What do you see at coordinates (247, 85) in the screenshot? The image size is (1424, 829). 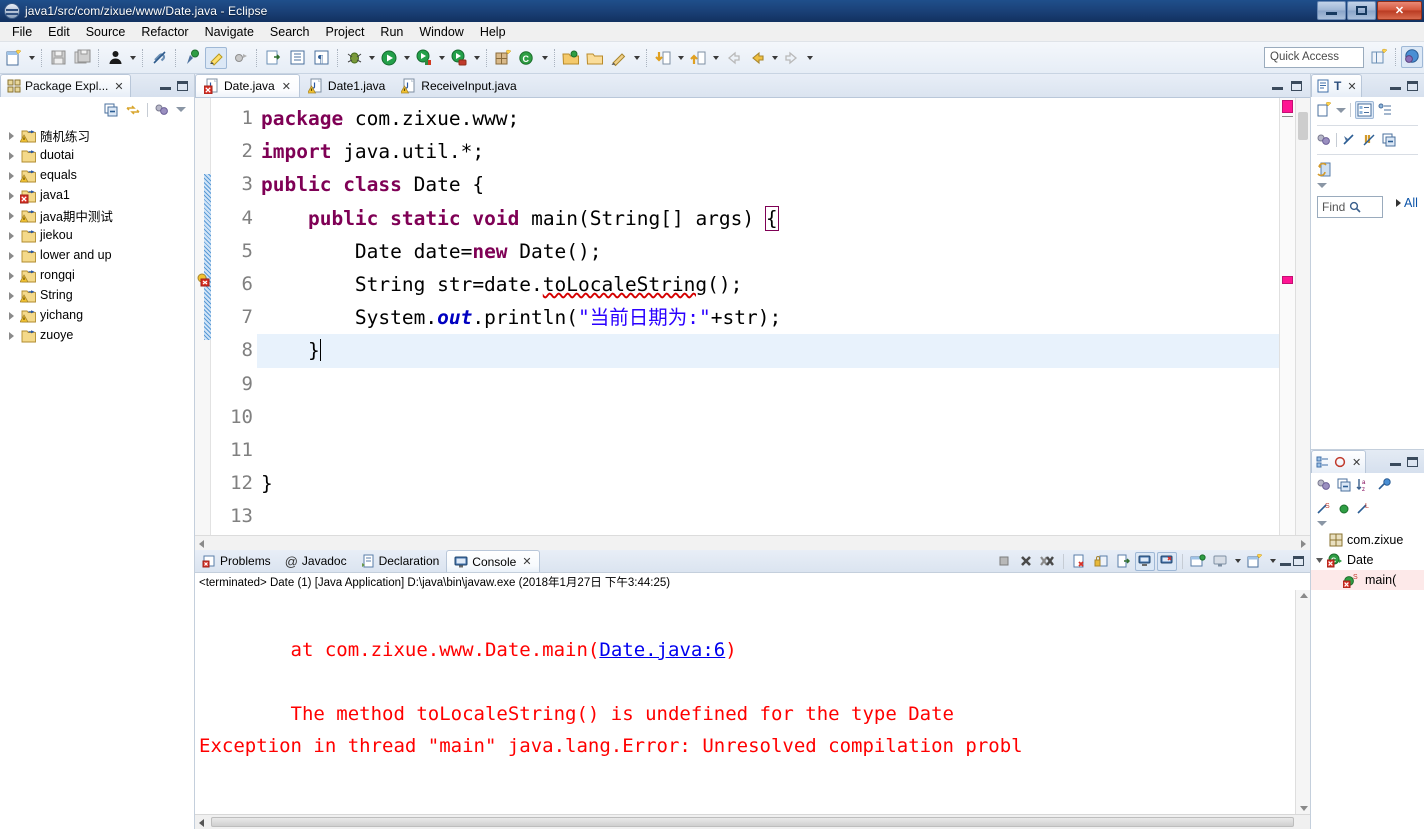 I see `editor-tab: Date.java ✕` at bounding box center [247, 85].